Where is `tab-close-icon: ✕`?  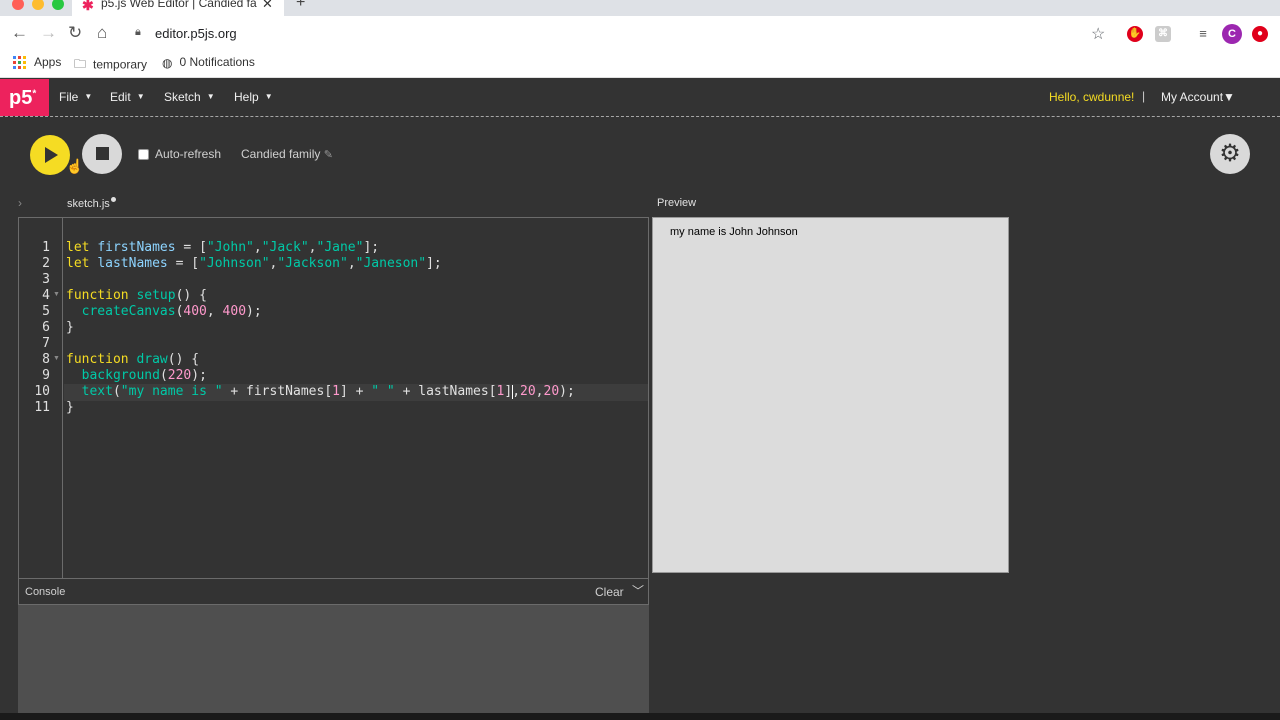 tab-close-icon: ✕ is located at coordinates (267, 6).